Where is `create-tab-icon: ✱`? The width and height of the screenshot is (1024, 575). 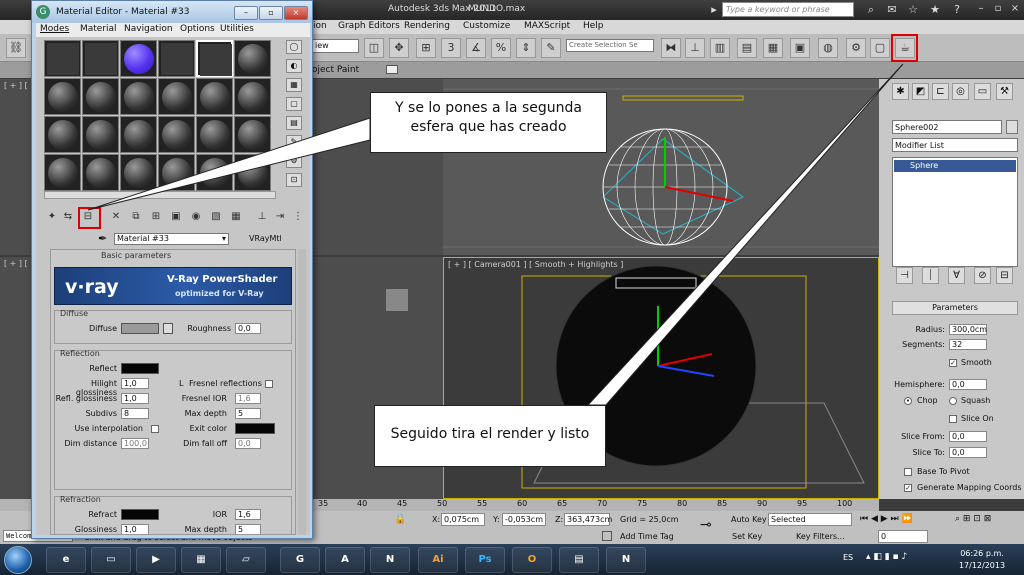 create-tab-icon: ✱ is located at coordinates (900, 91).